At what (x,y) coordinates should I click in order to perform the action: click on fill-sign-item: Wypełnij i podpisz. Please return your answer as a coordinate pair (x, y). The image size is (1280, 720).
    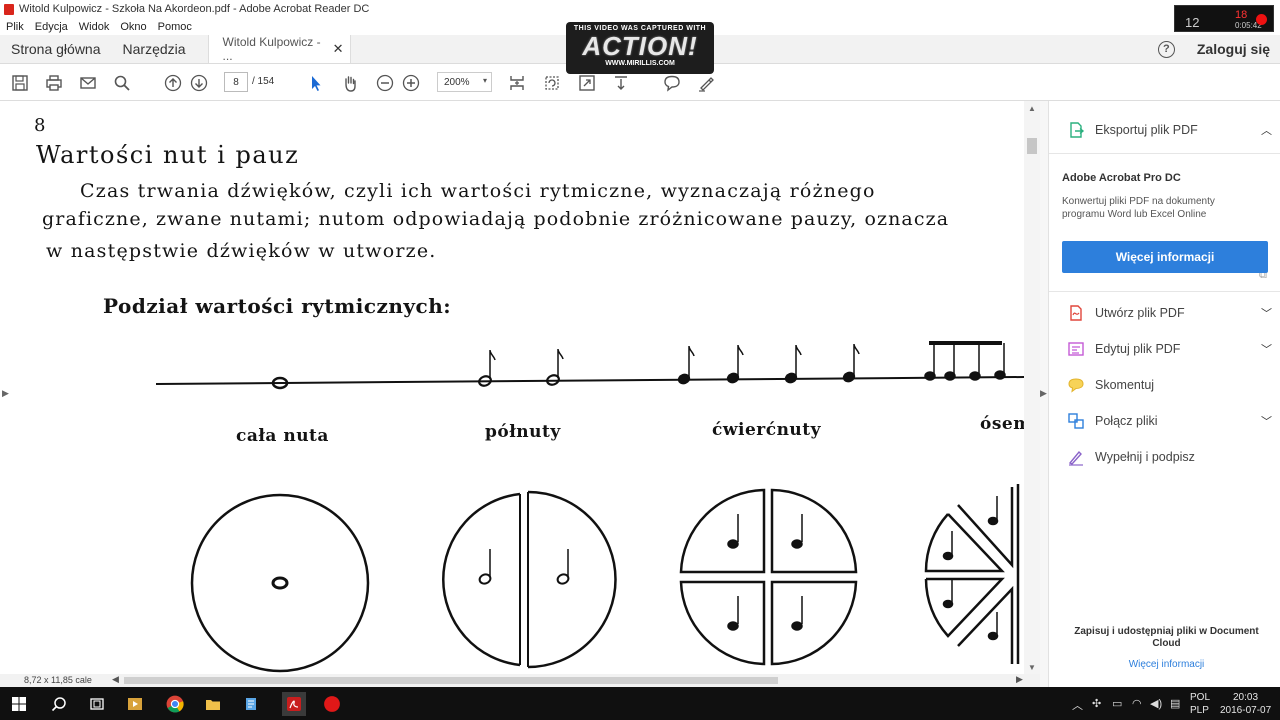
    Looking at the image, I should click on (1169, 457).